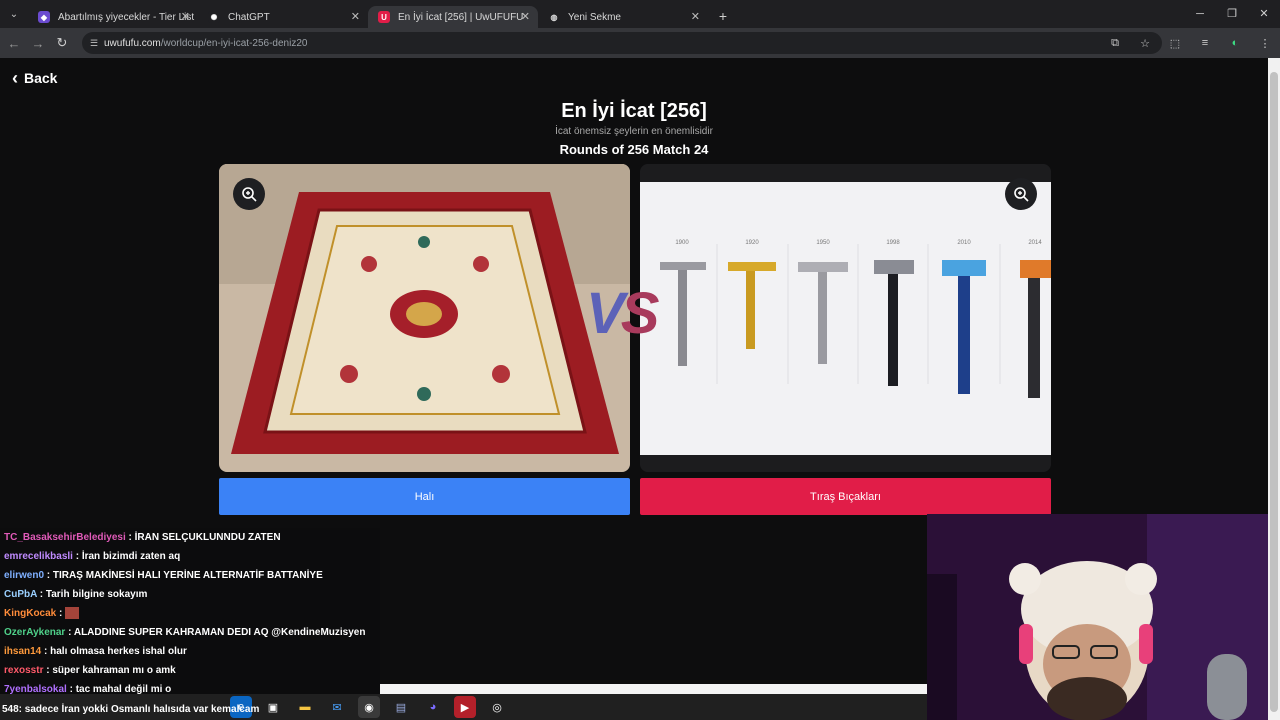  I want to click on webcam-image, so click(1103, 617).